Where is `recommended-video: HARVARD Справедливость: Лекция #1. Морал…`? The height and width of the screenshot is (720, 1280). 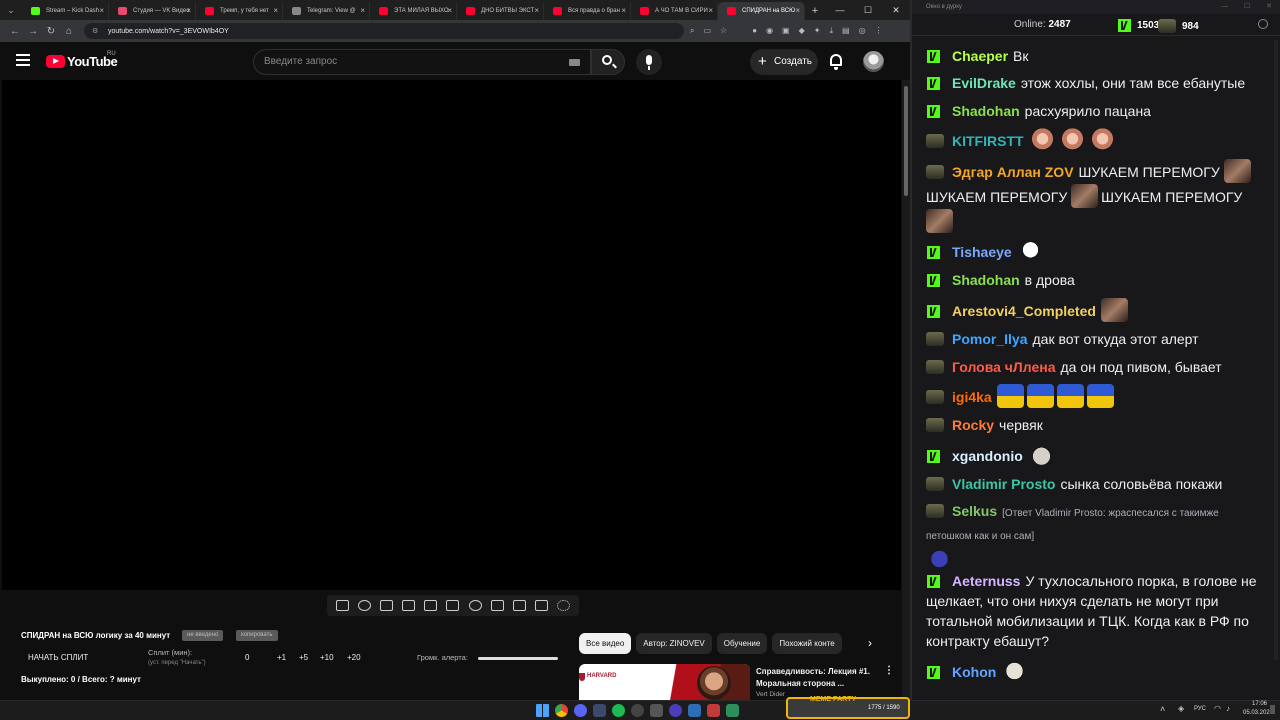
recommended-video: HARVARD Справедливость: Лекция #1. Морал… is located at coordinates (739, 682).